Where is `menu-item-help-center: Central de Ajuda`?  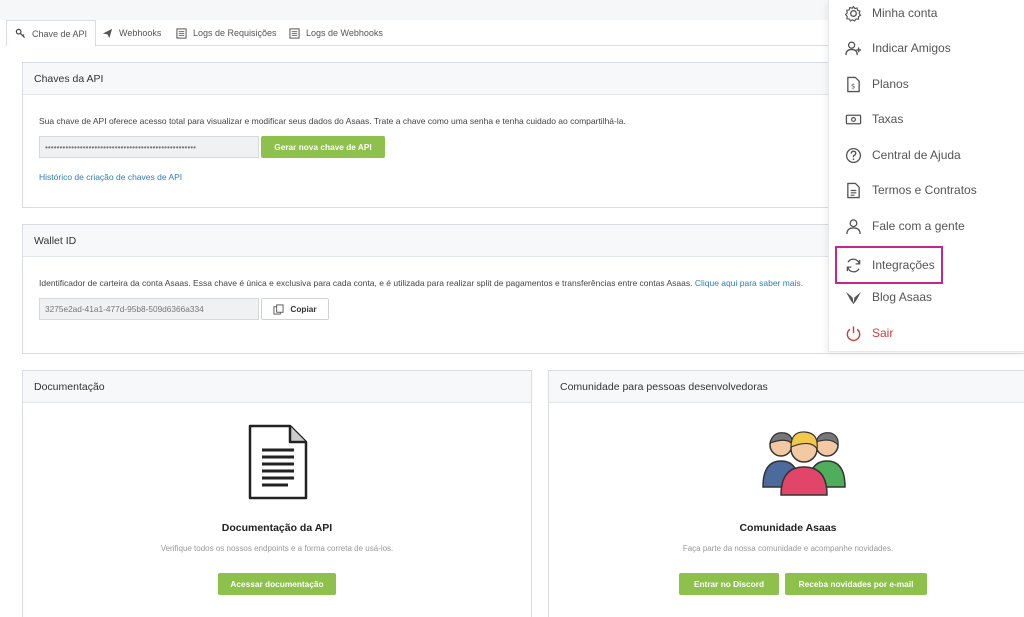 menu-item-help-center: Central de Ajuda is located at coordinates (926, 155).